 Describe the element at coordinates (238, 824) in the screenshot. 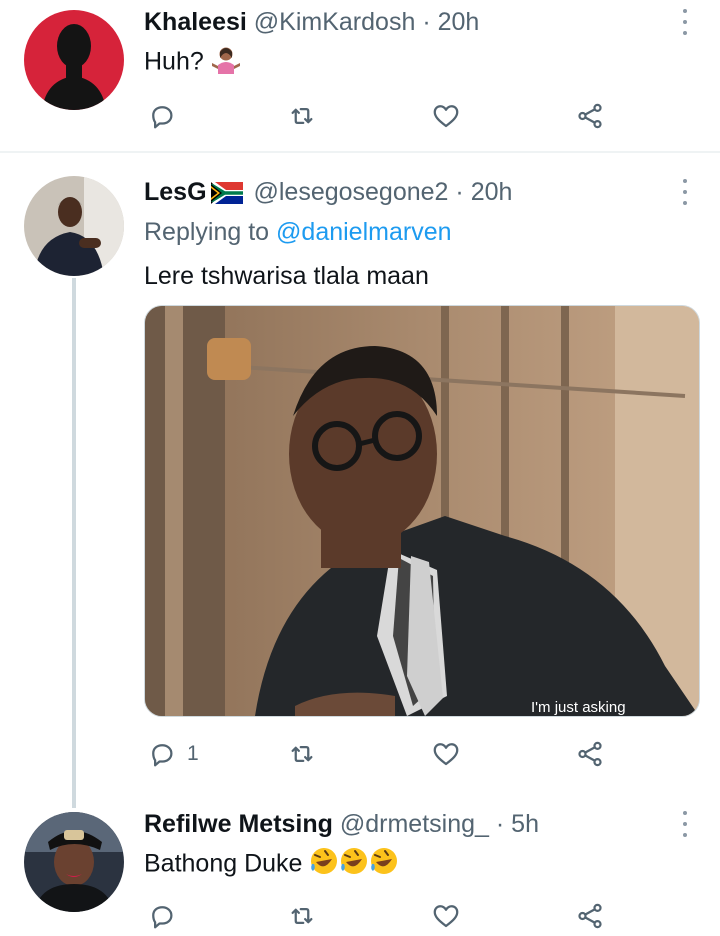

I see `display-name: Refilwe Metsing` at that location.